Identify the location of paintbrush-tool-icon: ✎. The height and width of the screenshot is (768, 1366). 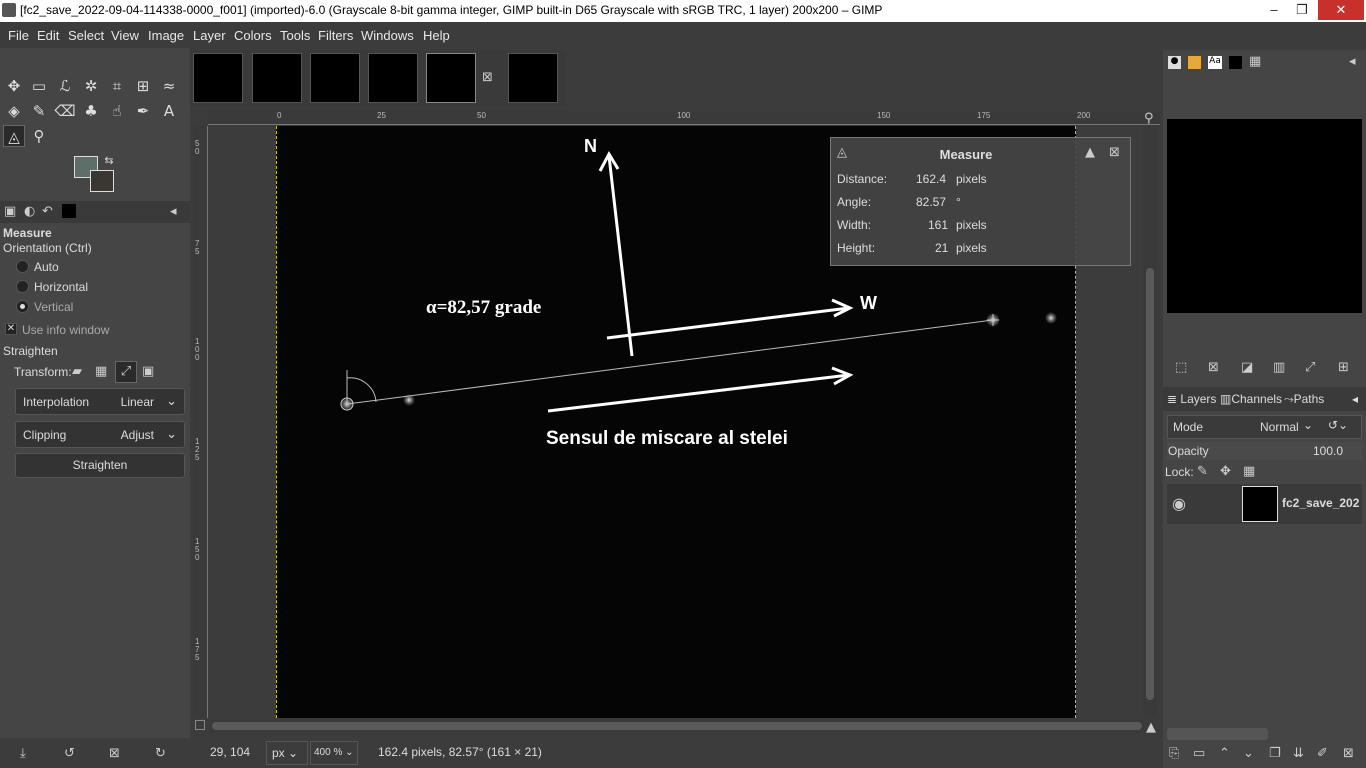
(39, 111).